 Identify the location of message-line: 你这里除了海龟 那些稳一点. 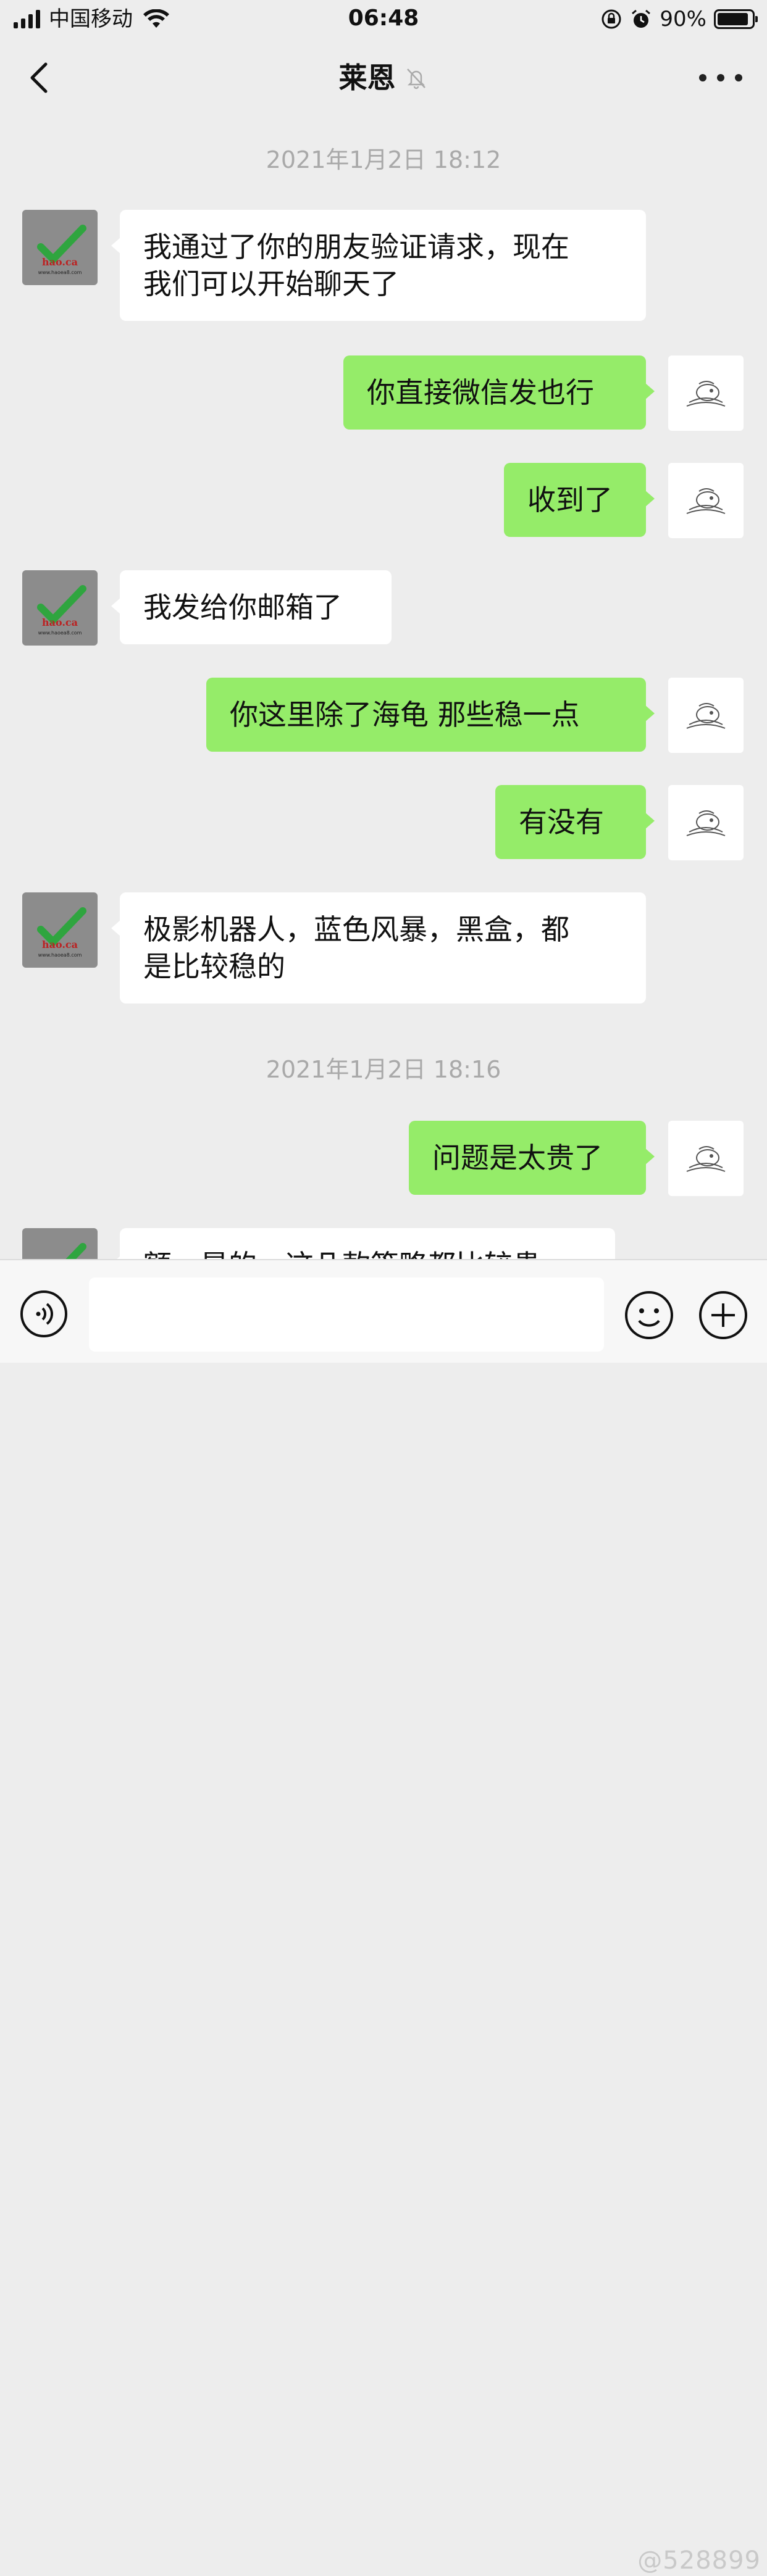
(405, 714).